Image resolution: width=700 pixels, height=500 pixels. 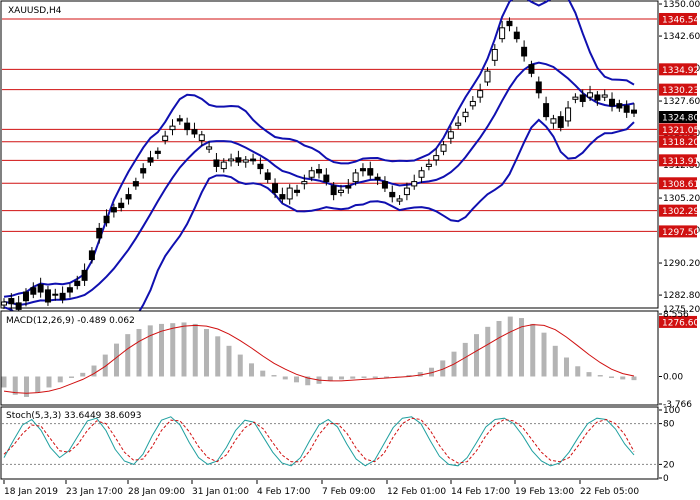 What do you see at coordinates (680, 91) in the screenshot?
I see `level-tag-label: 1330.23` at bounding box center [680, 91].